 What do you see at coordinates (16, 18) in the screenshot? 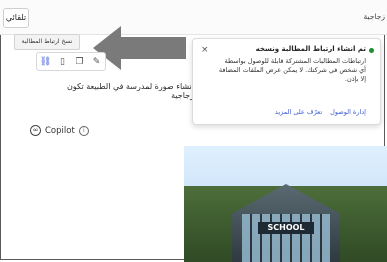
I see `auto-mode-label: تلقائي` at bounding box center [16, 18].